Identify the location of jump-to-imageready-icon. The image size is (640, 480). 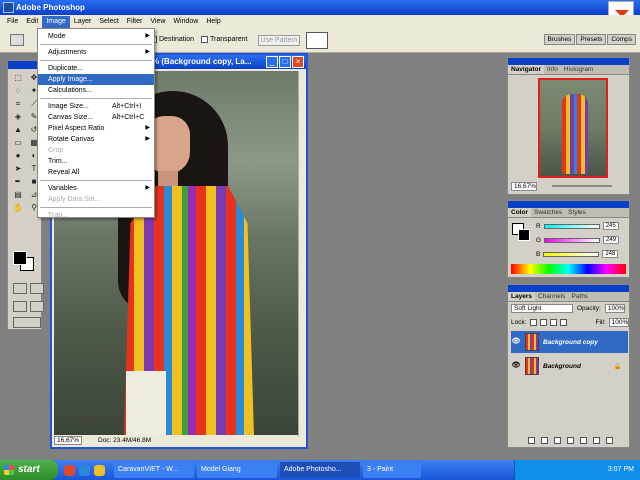
(27, 322).